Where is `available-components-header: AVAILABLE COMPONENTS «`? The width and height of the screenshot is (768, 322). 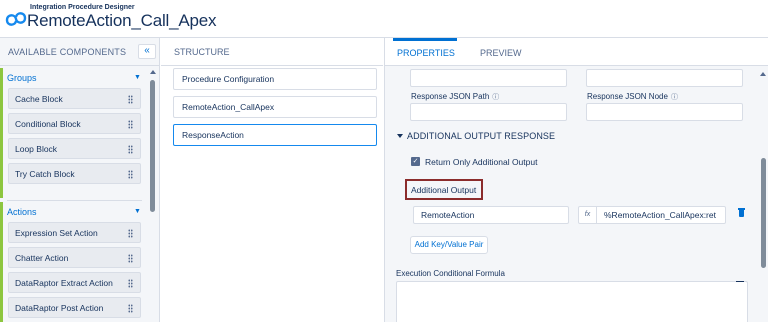
available-components-header: AVAILABLE COMPONENTS « is located at coordinates (80, 52).